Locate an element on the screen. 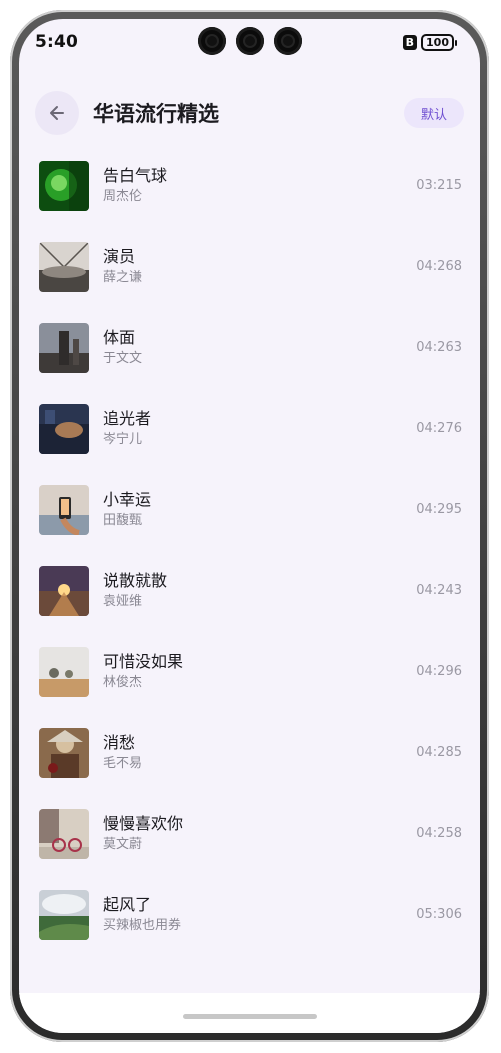  song-artist: 周杰伦 is located at coordinates (123, 196).